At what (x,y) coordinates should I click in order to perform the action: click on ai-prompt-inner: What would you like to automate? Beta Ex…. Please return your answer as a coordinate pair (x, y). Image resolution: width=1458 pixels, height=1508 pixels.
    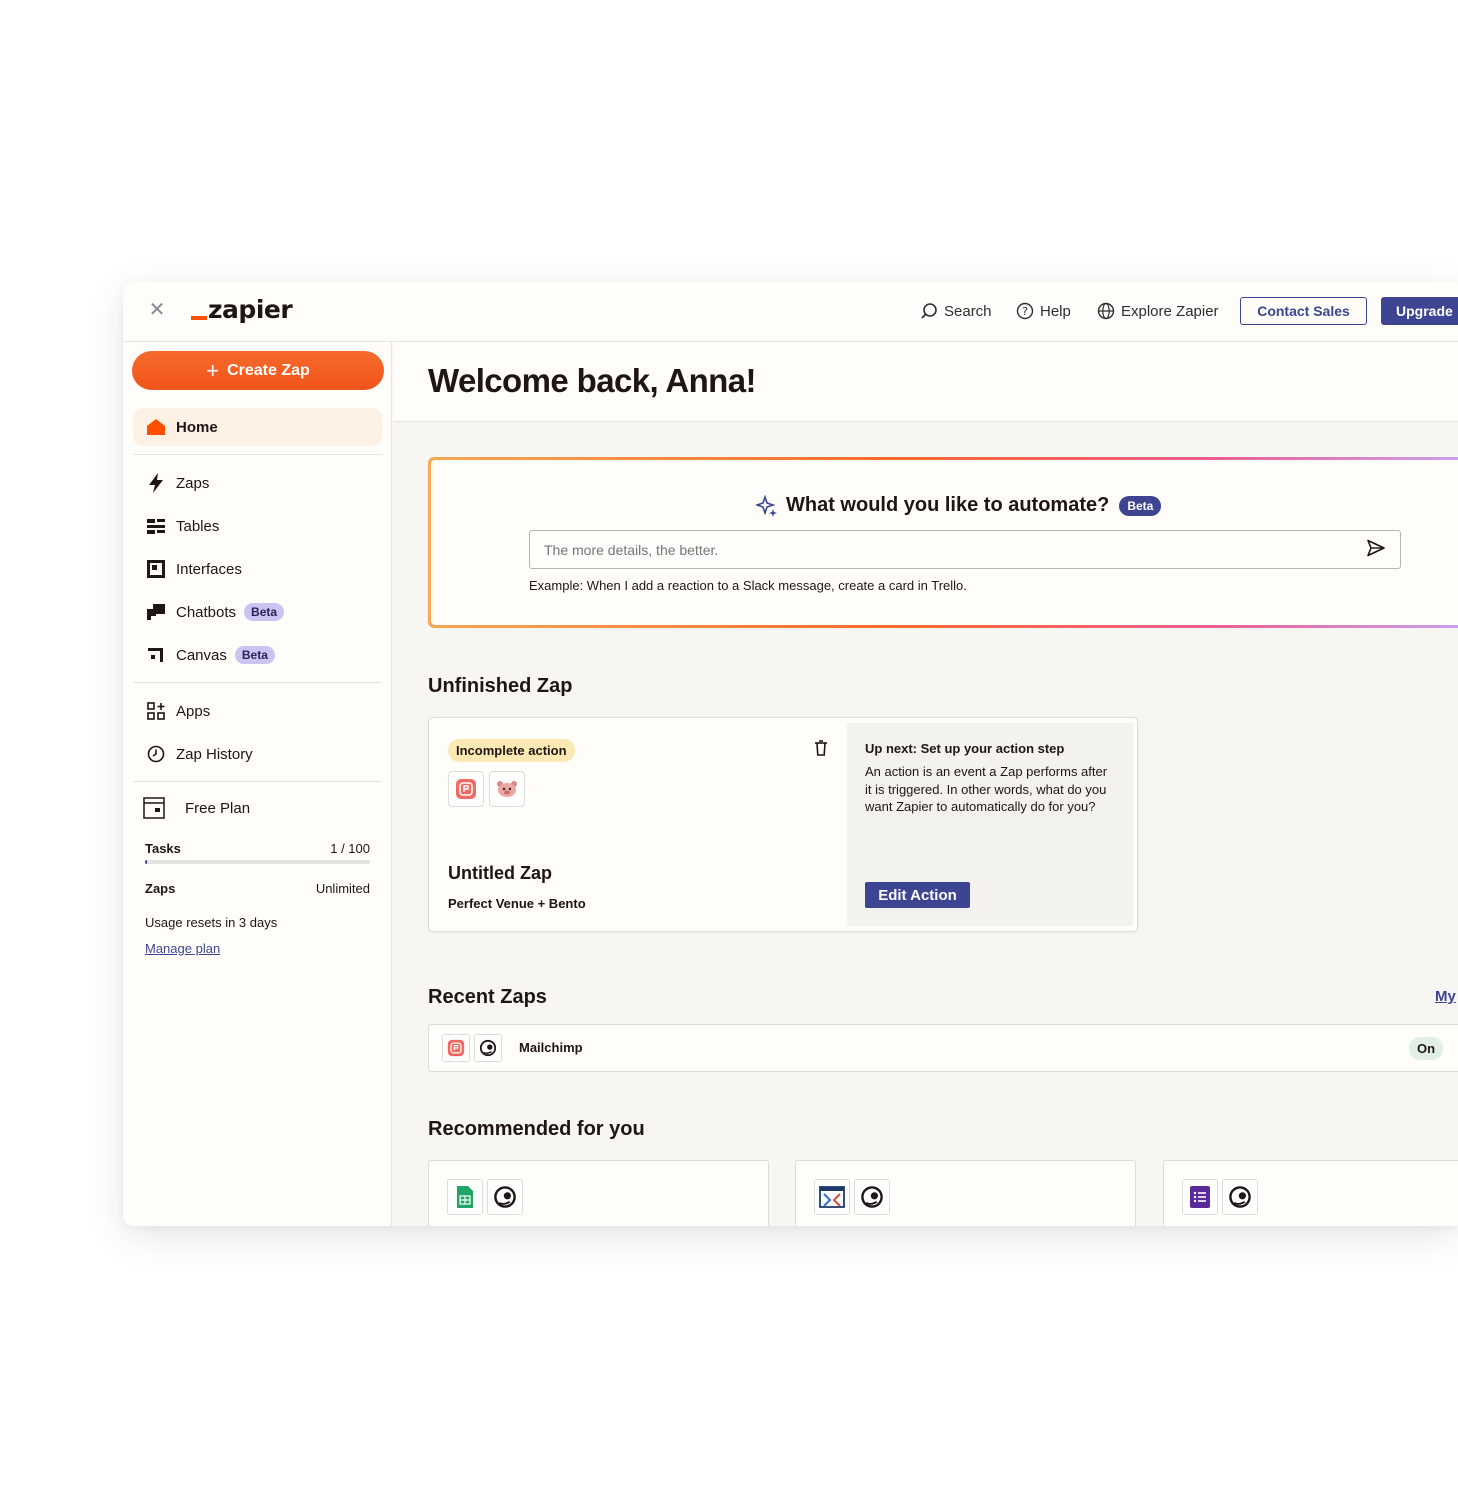
    Looking at the image, I should click on (944, 542).